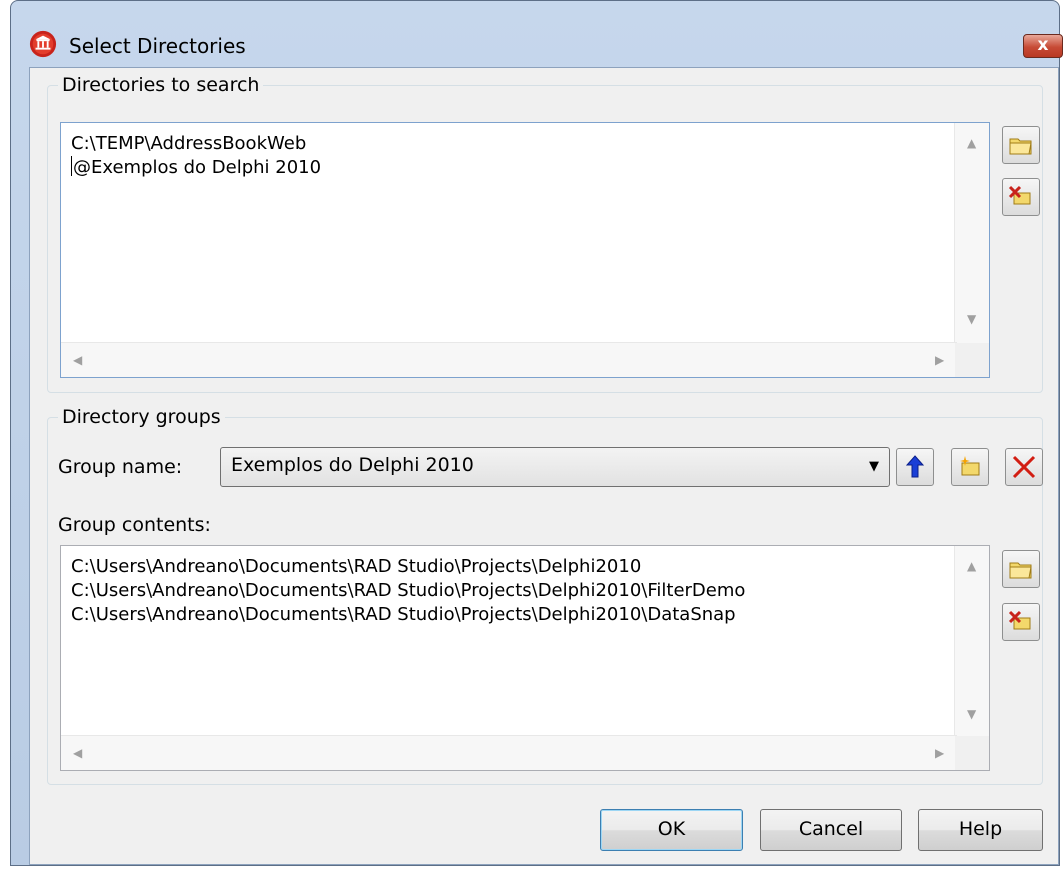 Image resolution: width=1064 pixels, height=869 pixels. I want to click on group-name-combobox: Exemplos do Delphi 2010 ▼, so click(555, 467).